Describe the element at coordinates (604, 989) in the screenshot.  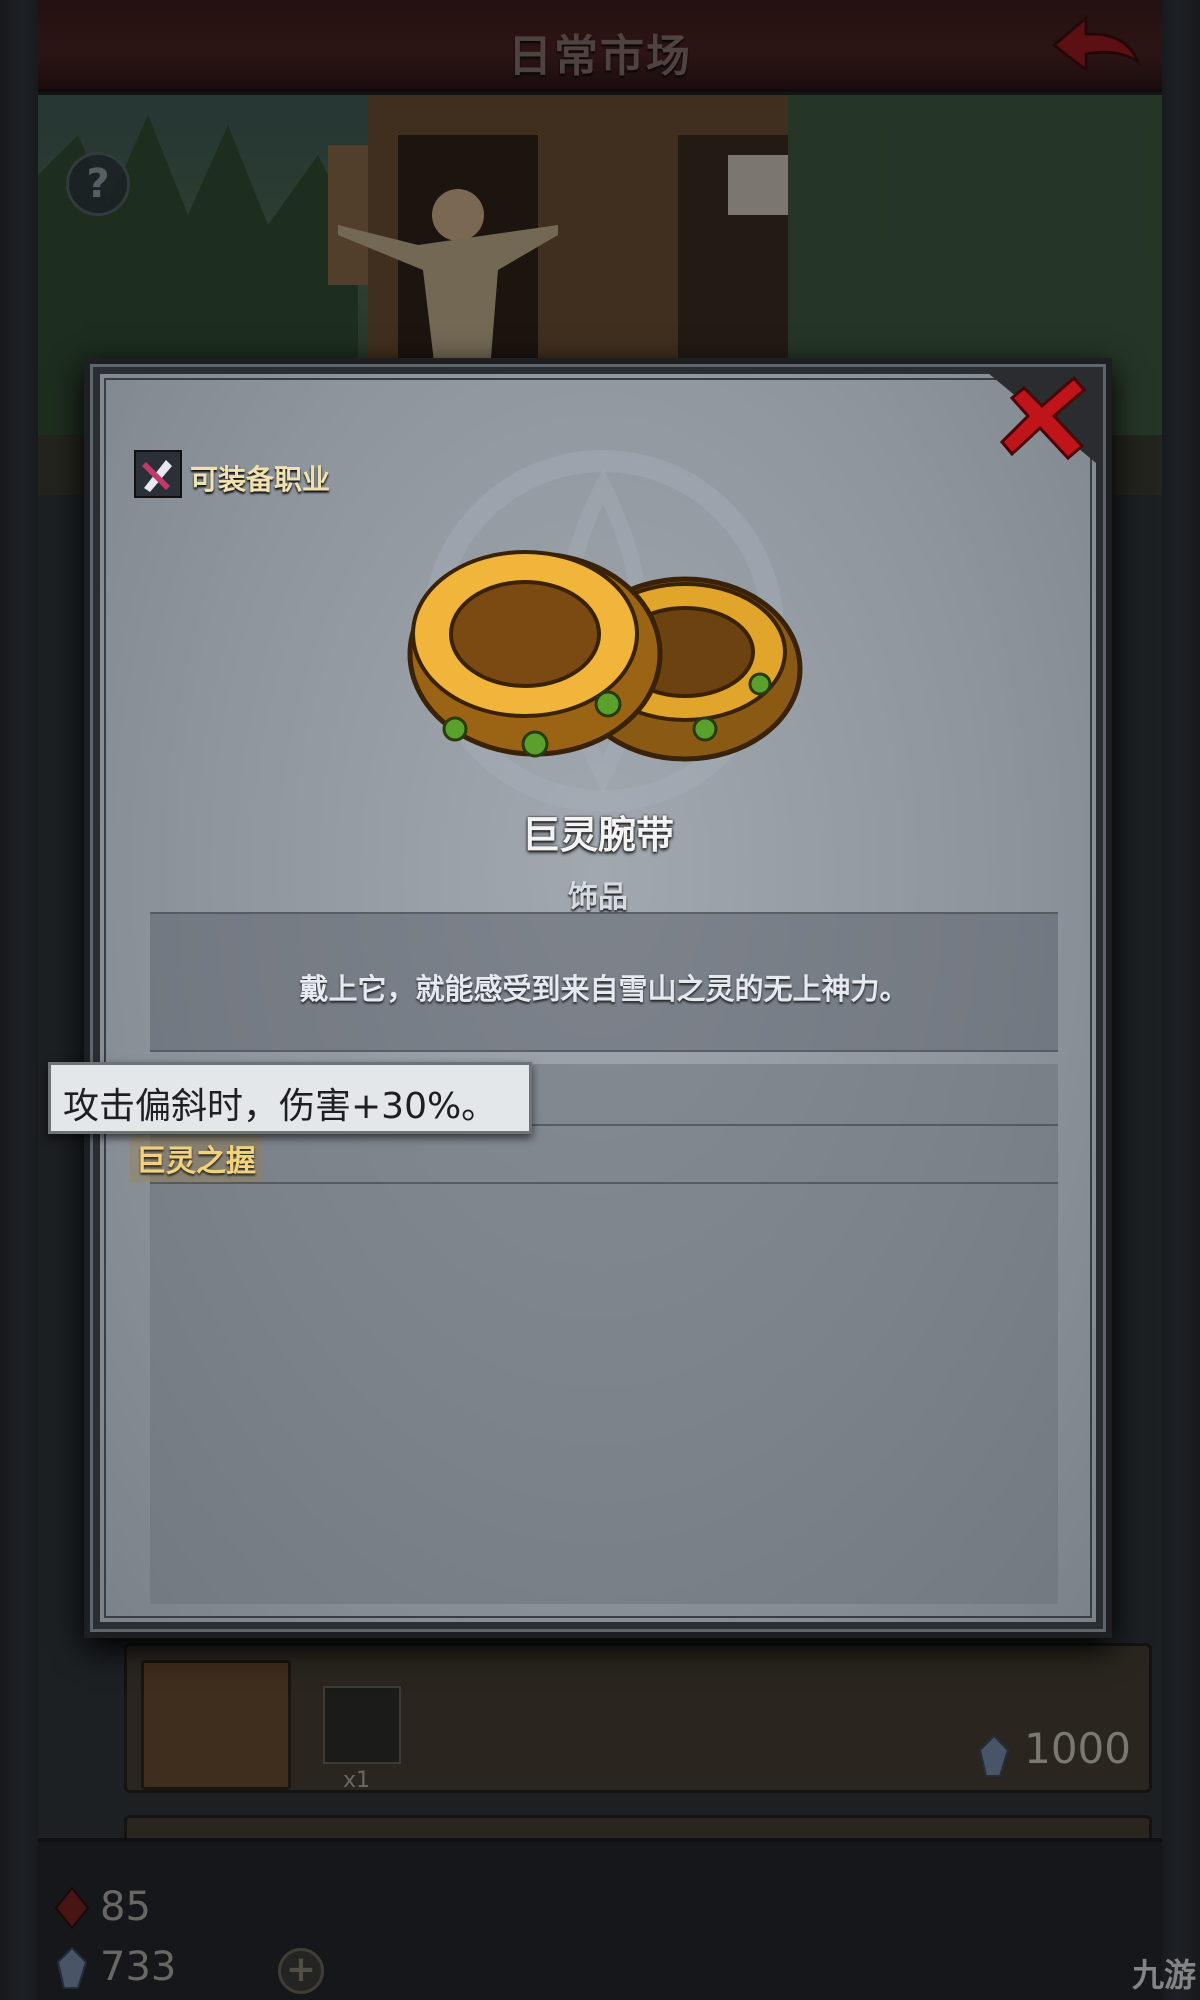
I see `item-description: 戴上它，就能感受到来自雪山之灵的无上神力。` at that location.